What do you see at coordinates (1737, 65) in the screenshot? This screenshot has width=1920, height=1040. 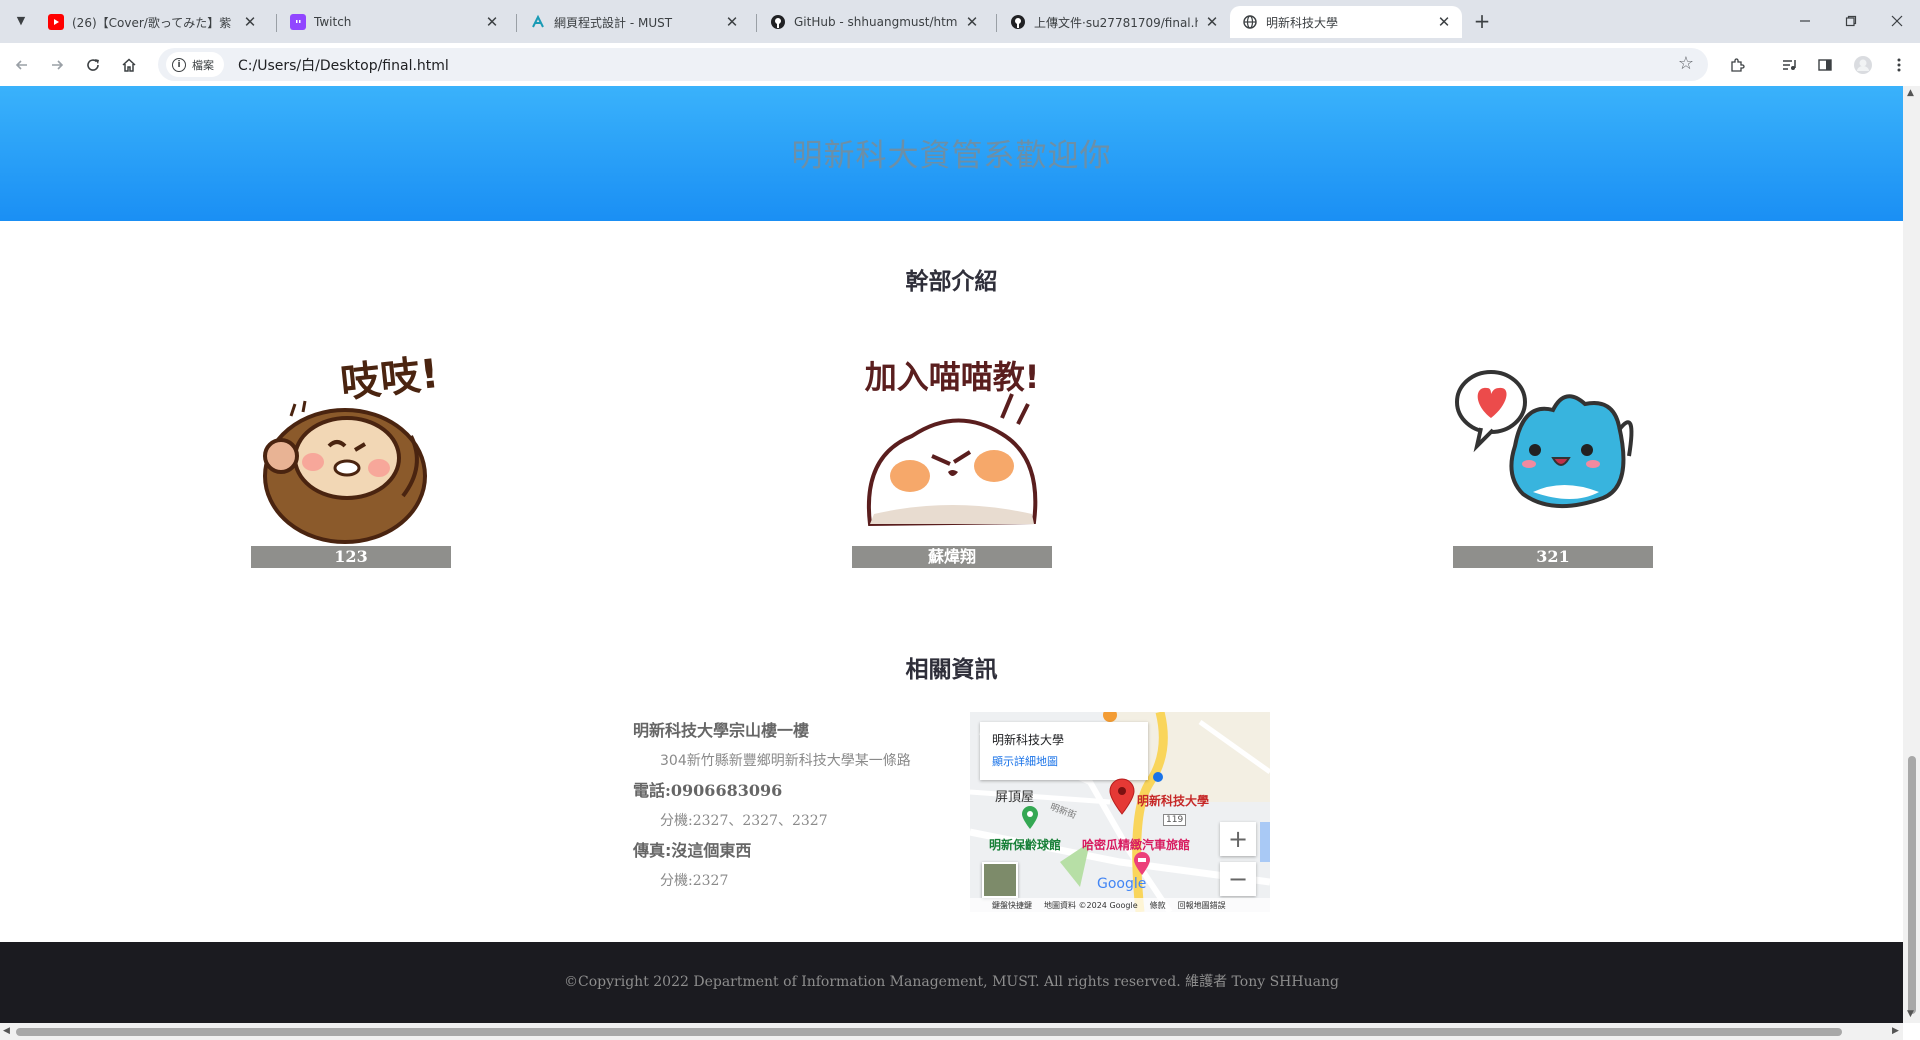 I see `extensions-icon` at bounding box center [1737, 65].